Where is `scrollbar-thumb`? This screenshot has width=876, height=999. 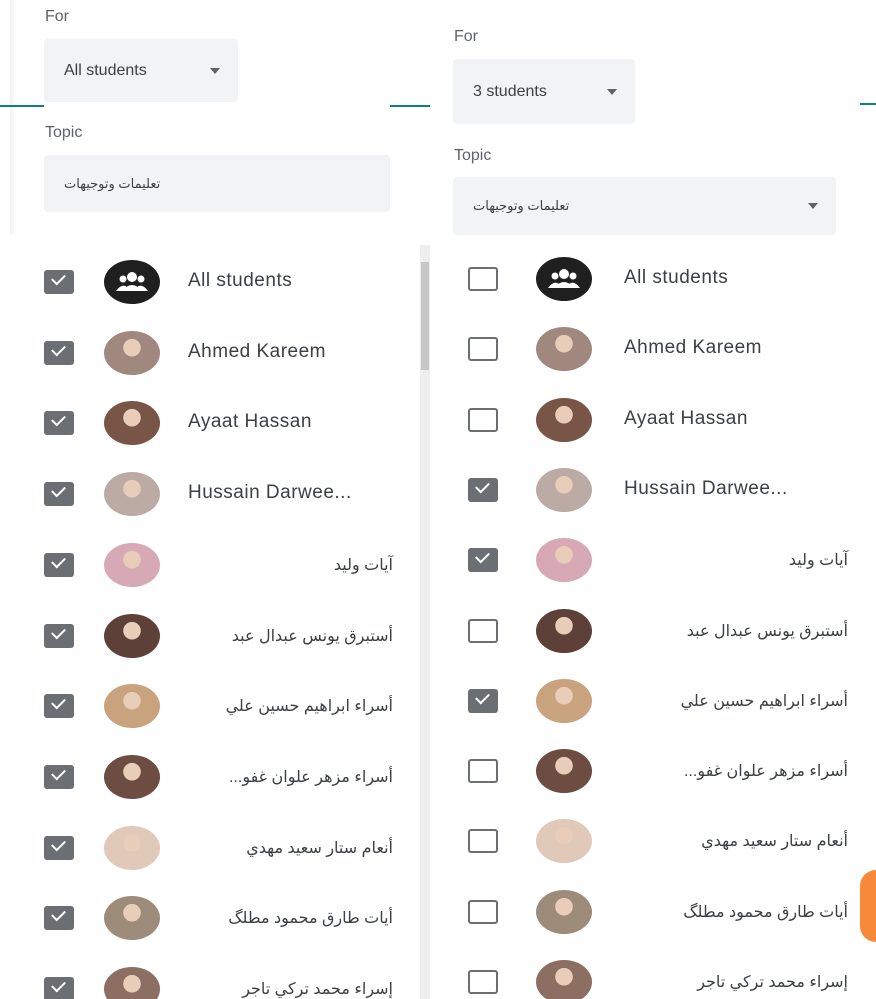
scrollbar-thumb is located at coordinates (425, 316).